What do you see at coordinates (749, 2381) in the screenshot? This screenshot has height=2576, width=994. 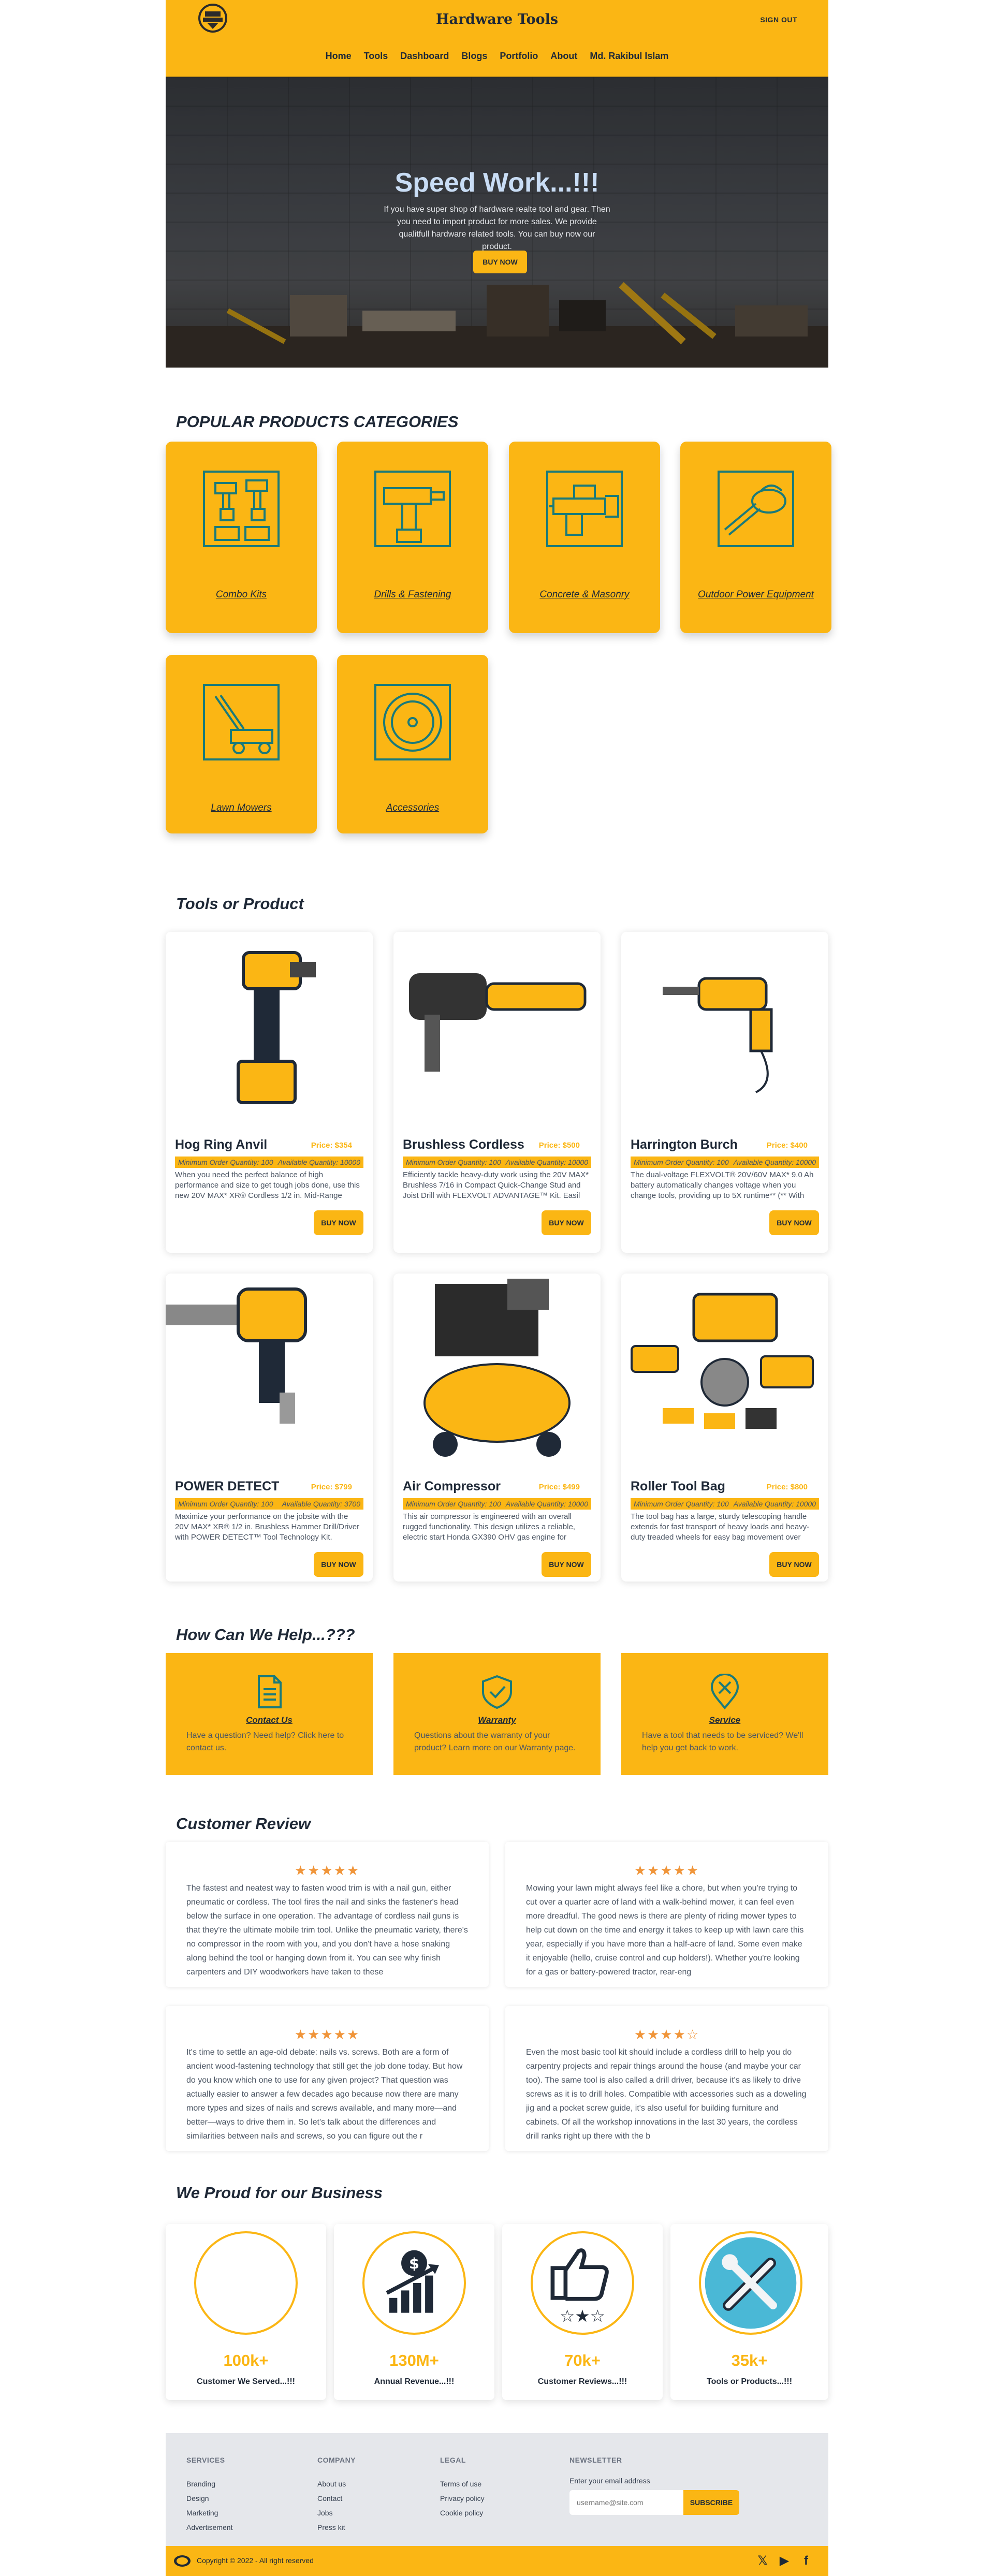 I see `stat-label: Tools or Products...!!!` at bounding box center [749, 2381].